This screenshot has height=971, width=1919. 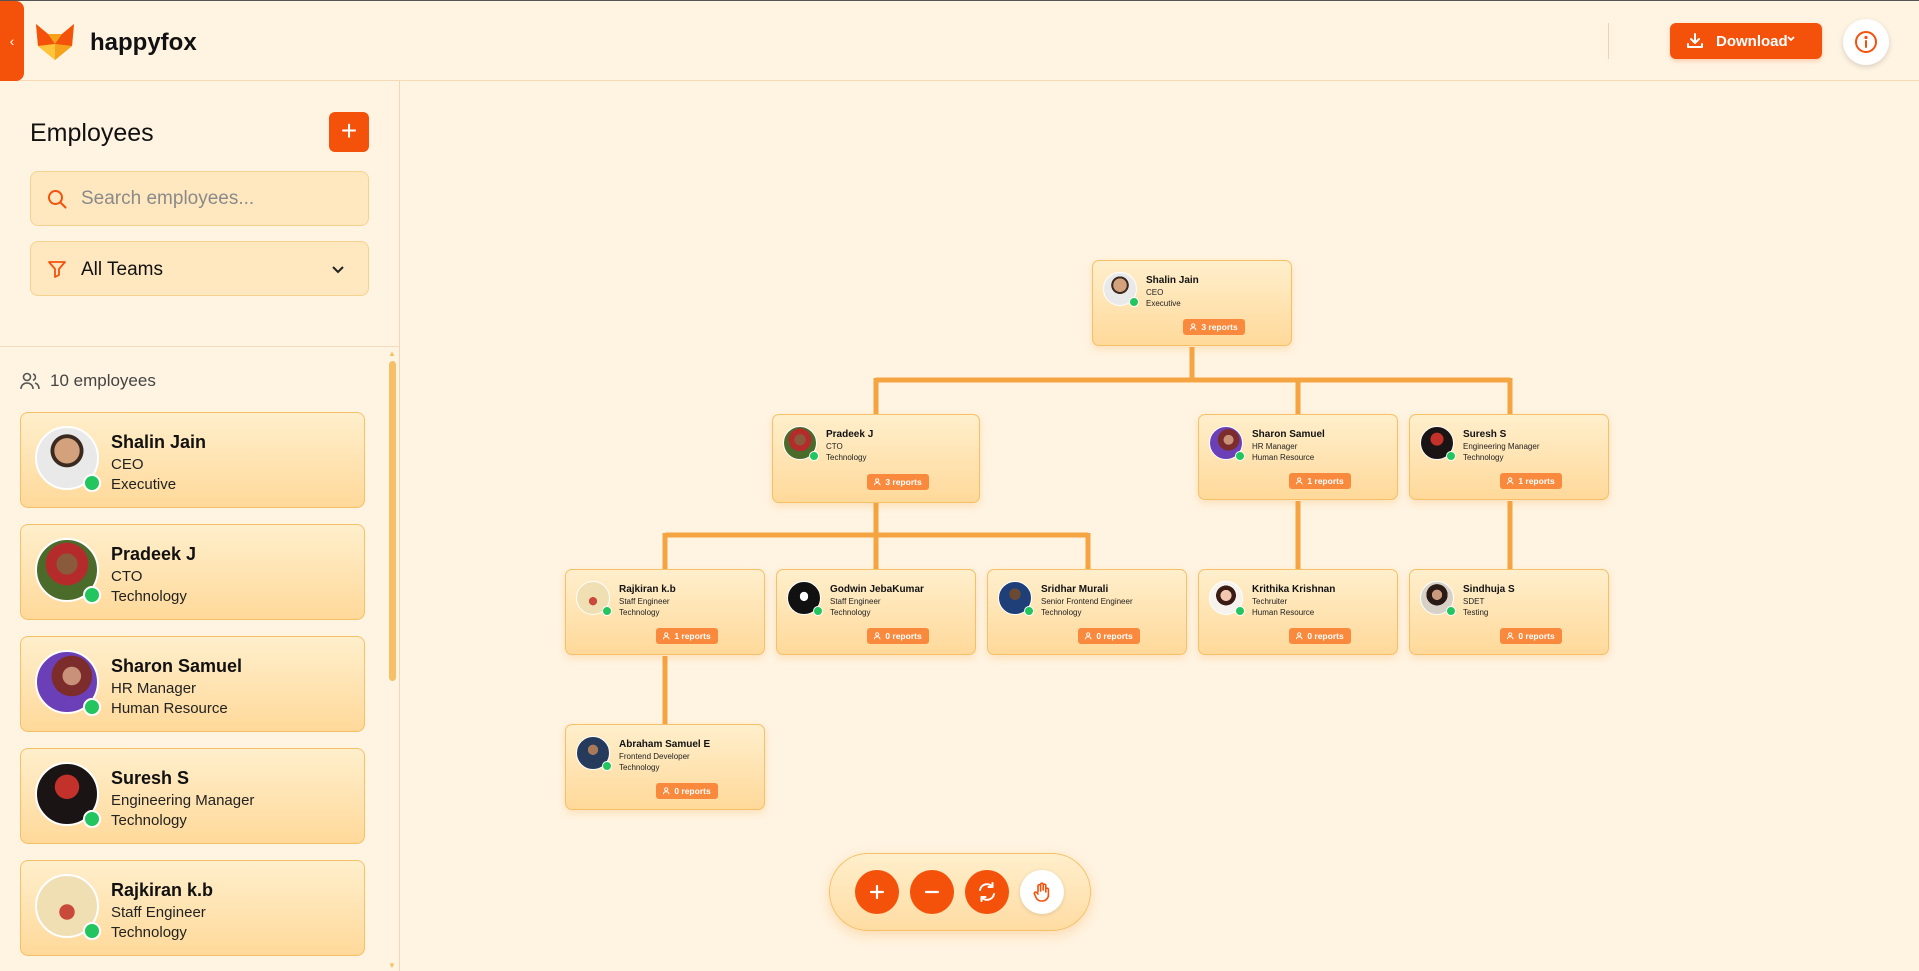 I want to click on search-input, so click(x=221, y=198).